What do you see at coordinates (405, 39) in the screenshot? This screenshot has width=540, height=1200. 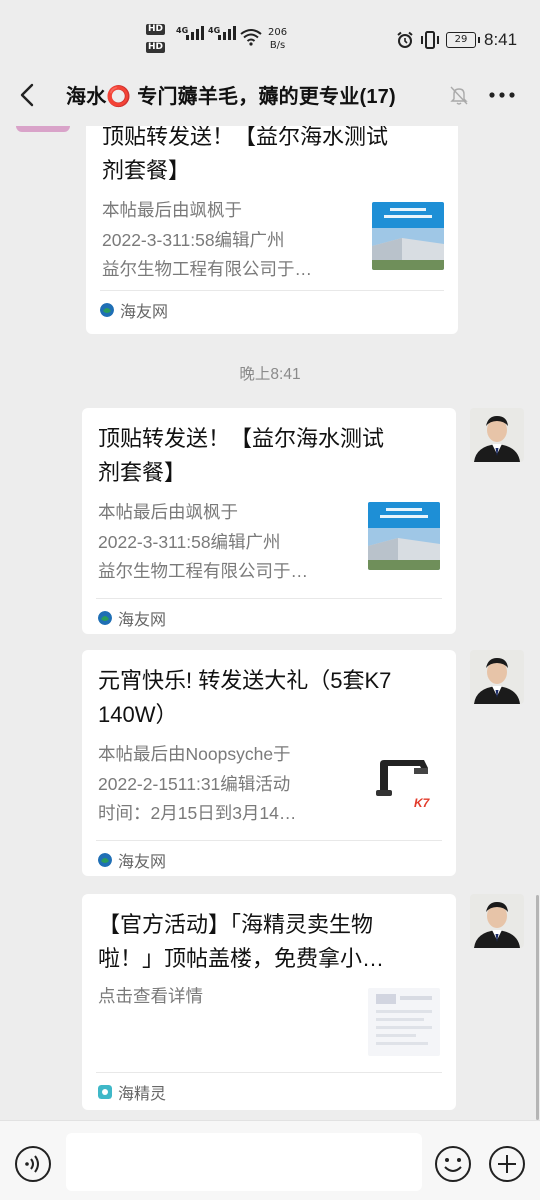 I see `alarm-icon` at bounding box center [405, 39].